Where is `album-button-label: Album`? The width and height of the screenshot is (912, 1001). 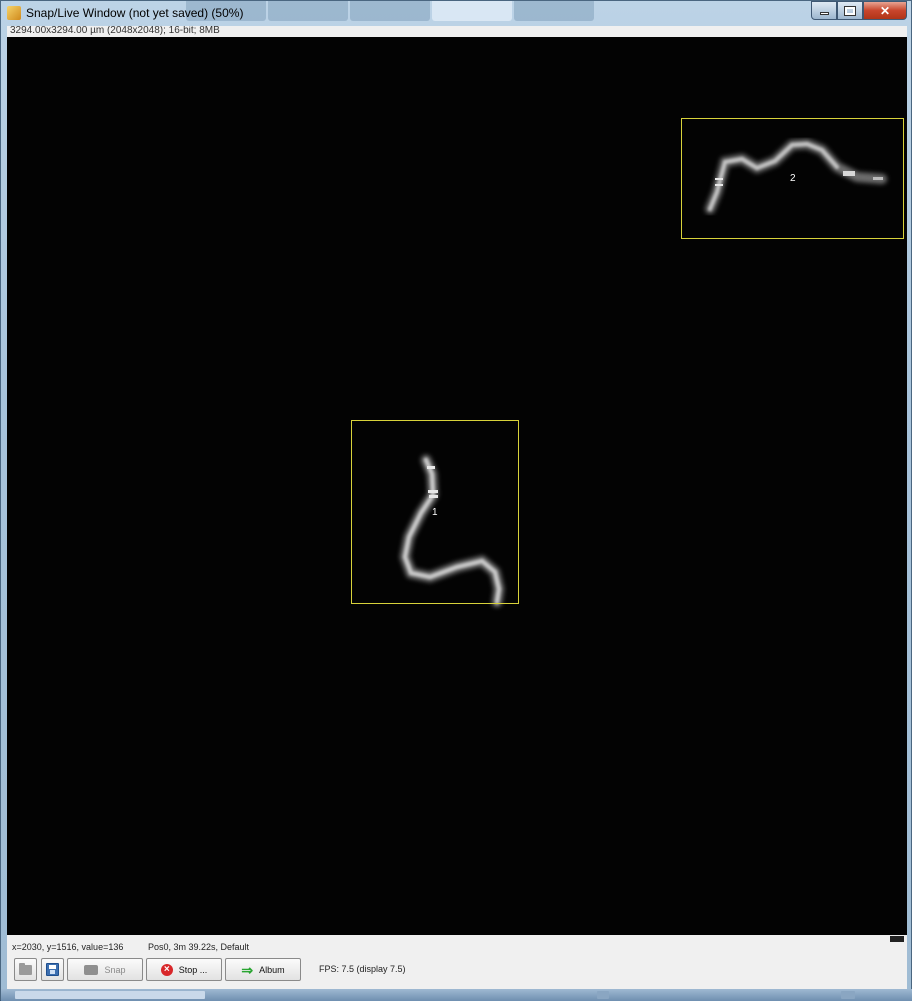
album-button-label: Album is located at coordinates (272, 969).